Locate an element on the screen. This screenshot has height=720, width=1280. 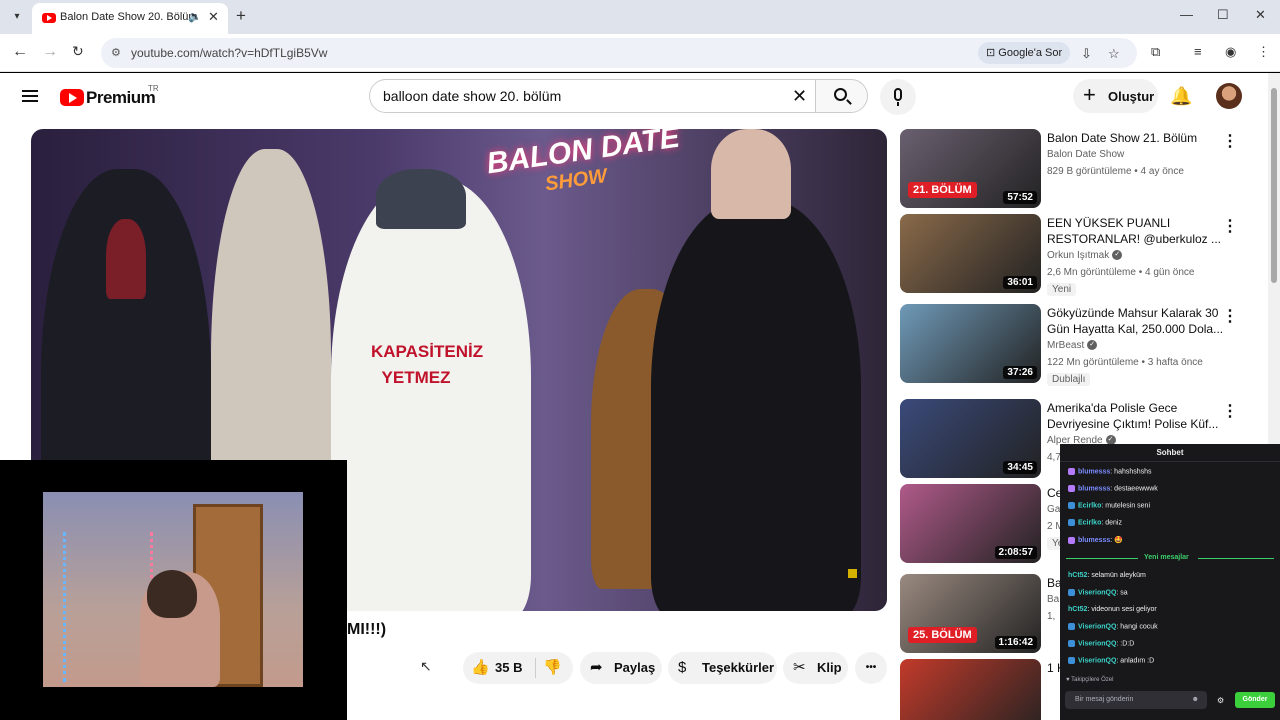
forward-icon: → is located at coordinates (50, 52).